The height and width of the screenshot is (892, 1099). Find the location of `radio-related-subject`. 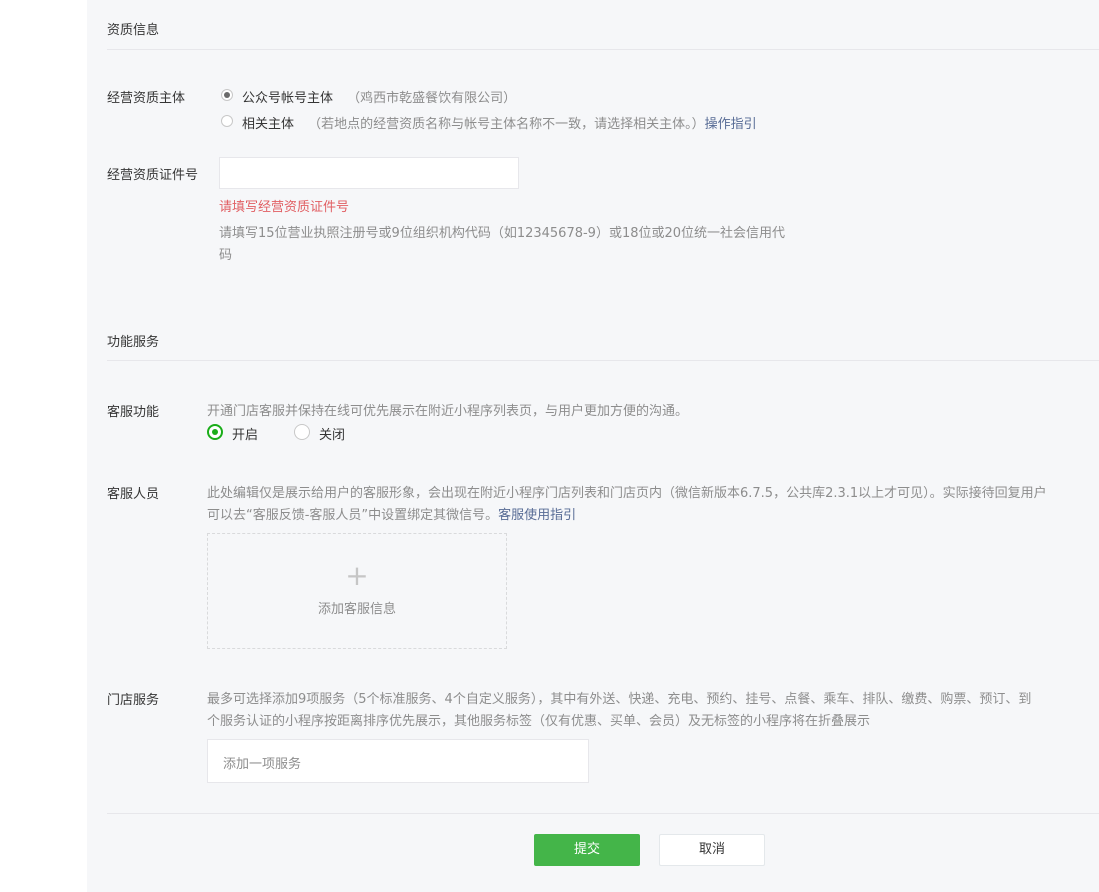

radio-related-subject is located at coordinates (227, 121).